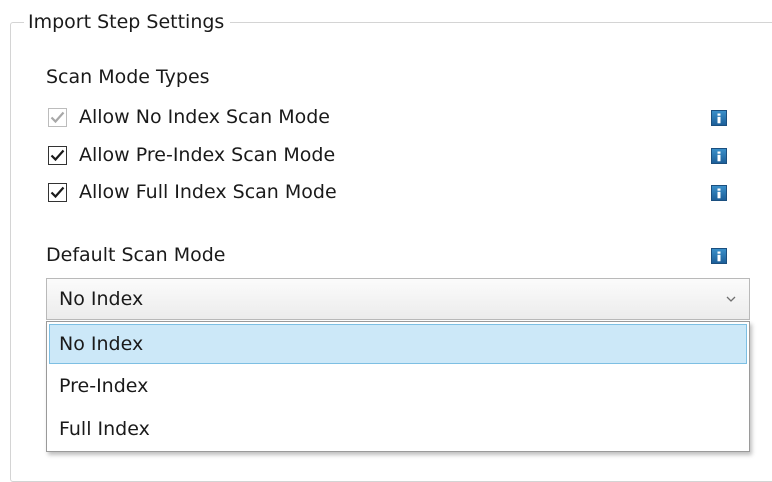 The width and height of the screenshot is (772, 482). I want to click on allow-no-index-checkbox, so click(57, 117).